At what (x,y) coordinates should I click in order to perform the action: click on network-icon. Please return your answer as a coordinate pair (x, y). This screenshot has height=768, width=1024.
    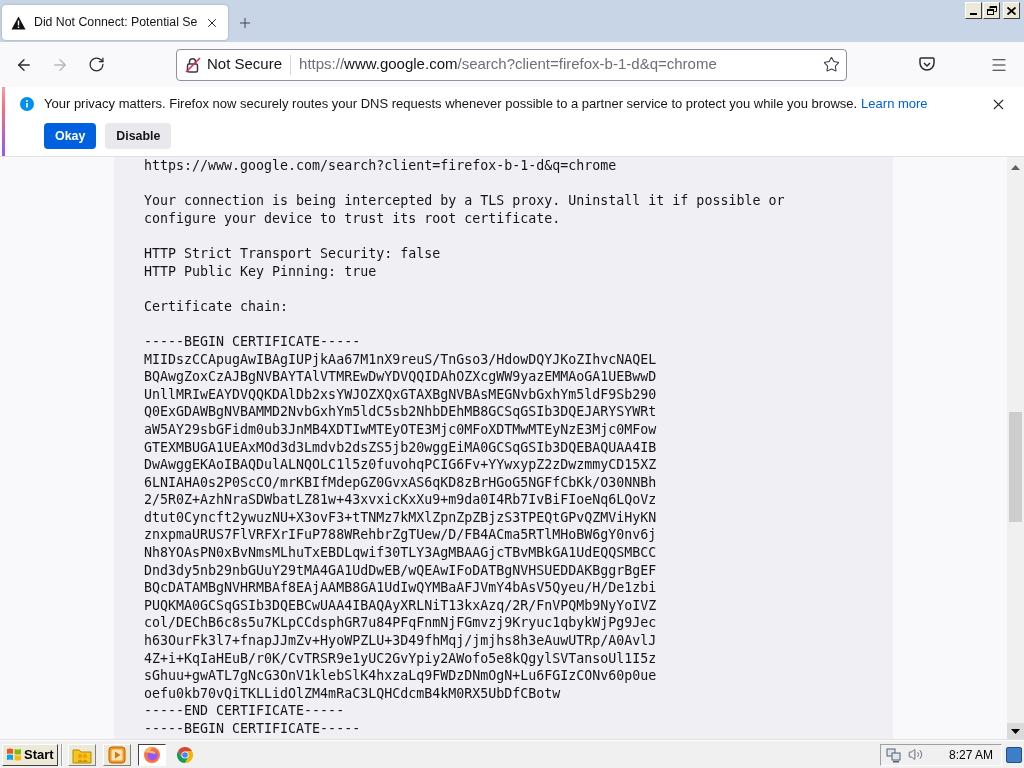
    Looking at the image, I should click on (894, 754).